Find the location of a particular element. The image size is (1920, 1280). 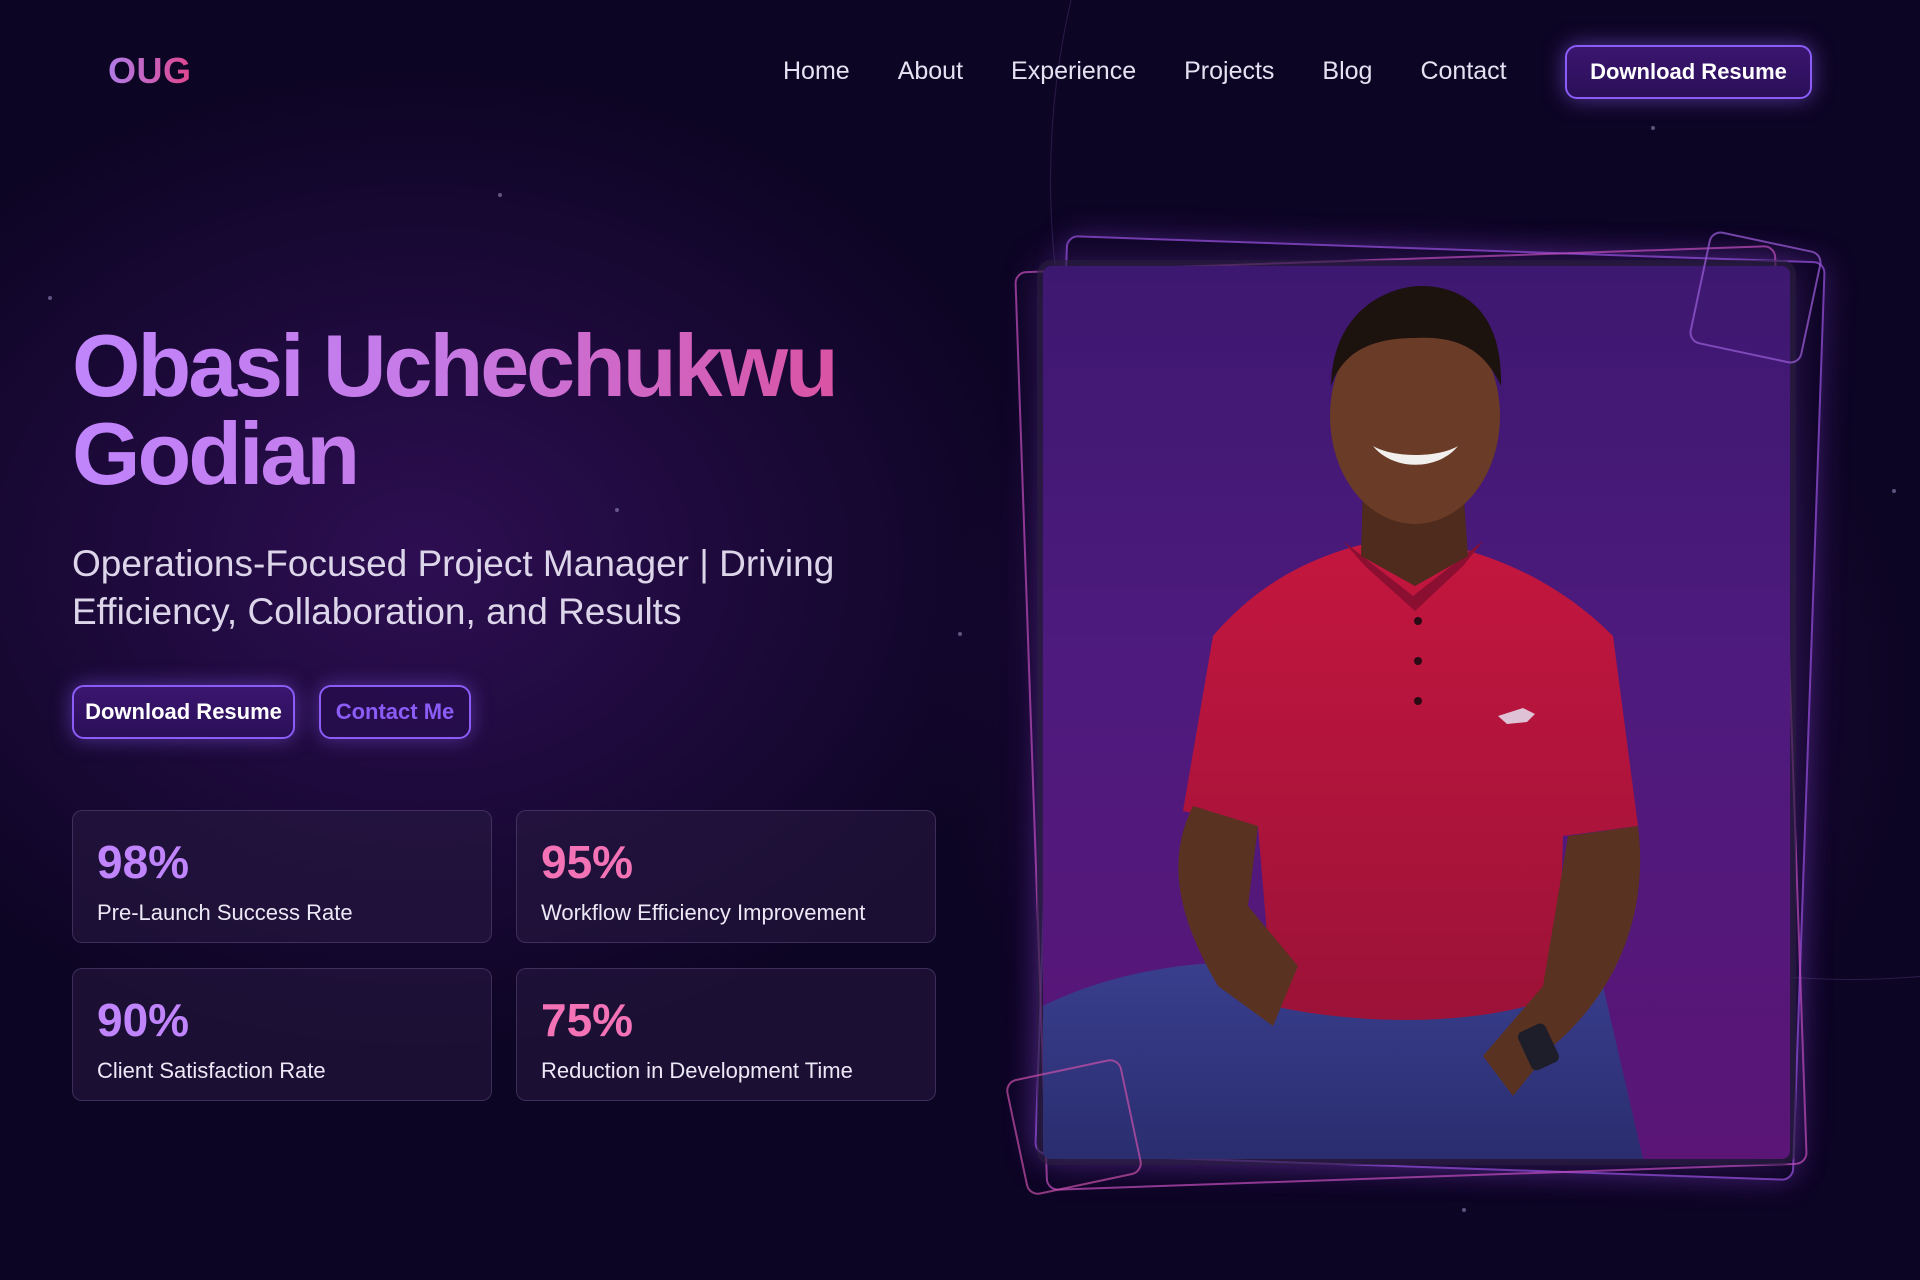

stat-value: 95% is located at coordinates (587, 862).